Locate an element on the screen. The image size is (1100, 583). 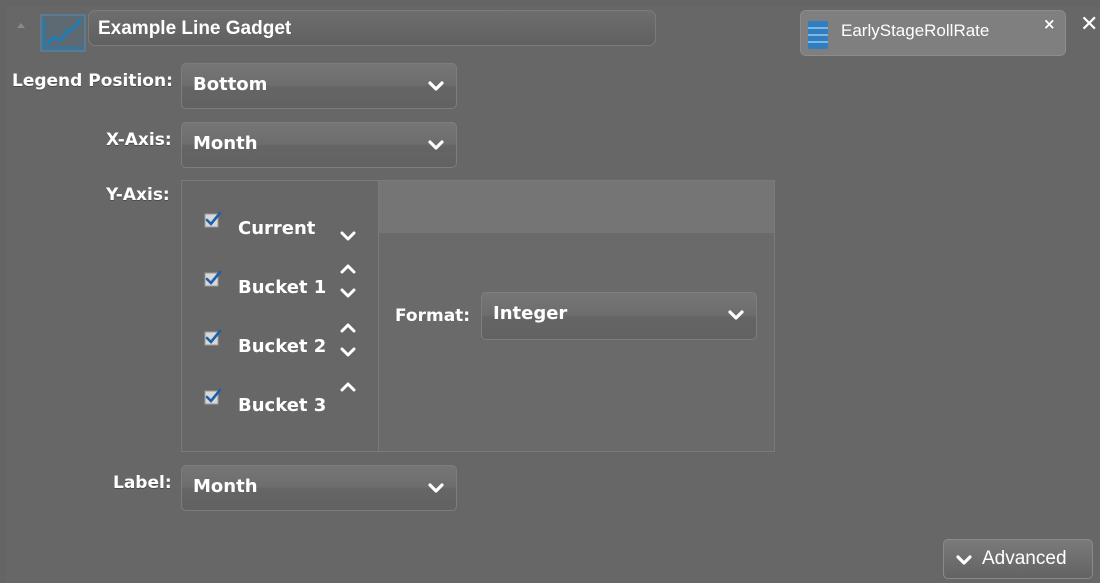
series-list: Current Bucket 1 Bucket 2 Bucket 3 is located at coordinates (280, 316).